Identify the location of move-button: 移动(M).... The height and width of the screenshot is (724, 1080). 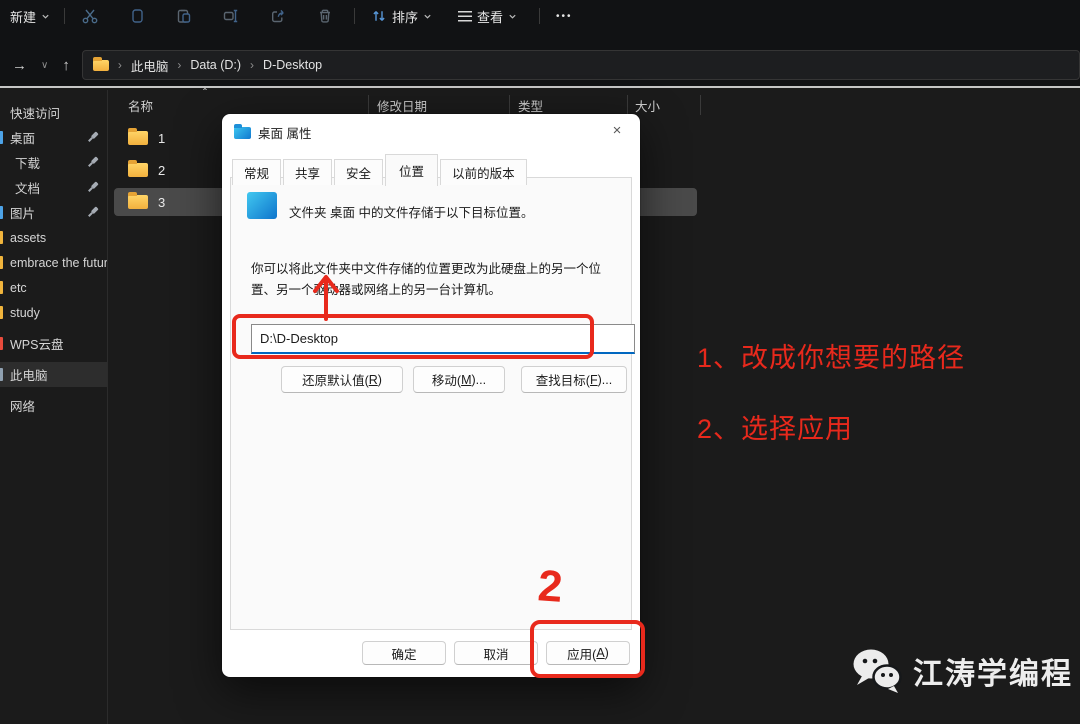
(459, 379).